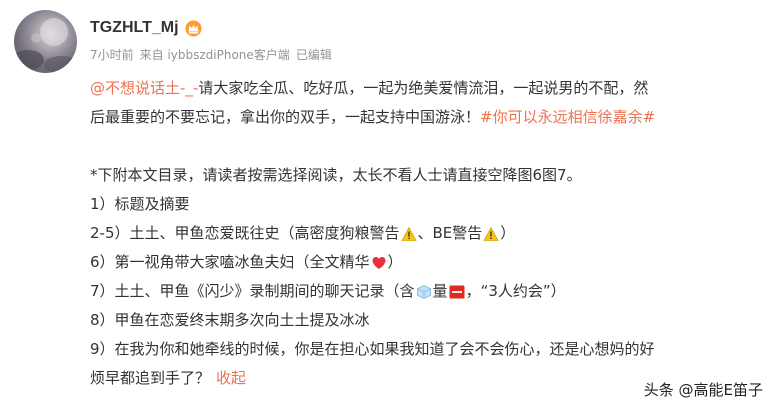 Image resolution: width=779 pixels, height=410 pixels. What do you see at coordinates (231, 378) in the screenshot?
I see `collapse-button: 收起` at bounding box center [231, 378].